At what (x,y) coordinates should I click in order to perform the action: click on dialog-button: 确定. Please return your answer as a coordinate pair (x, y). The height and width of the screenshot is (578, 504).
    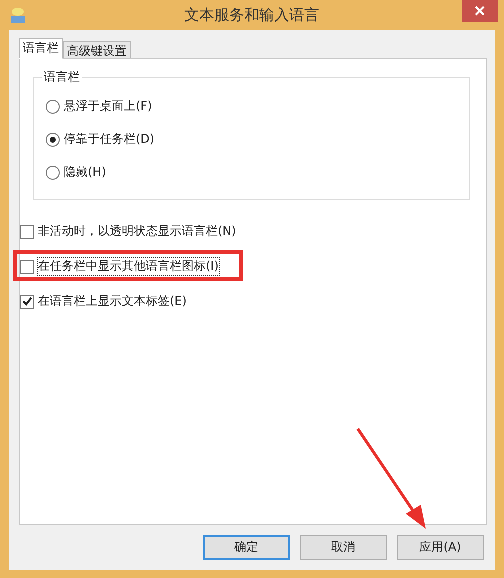
    Looking at the image, I should click on (246, 547).